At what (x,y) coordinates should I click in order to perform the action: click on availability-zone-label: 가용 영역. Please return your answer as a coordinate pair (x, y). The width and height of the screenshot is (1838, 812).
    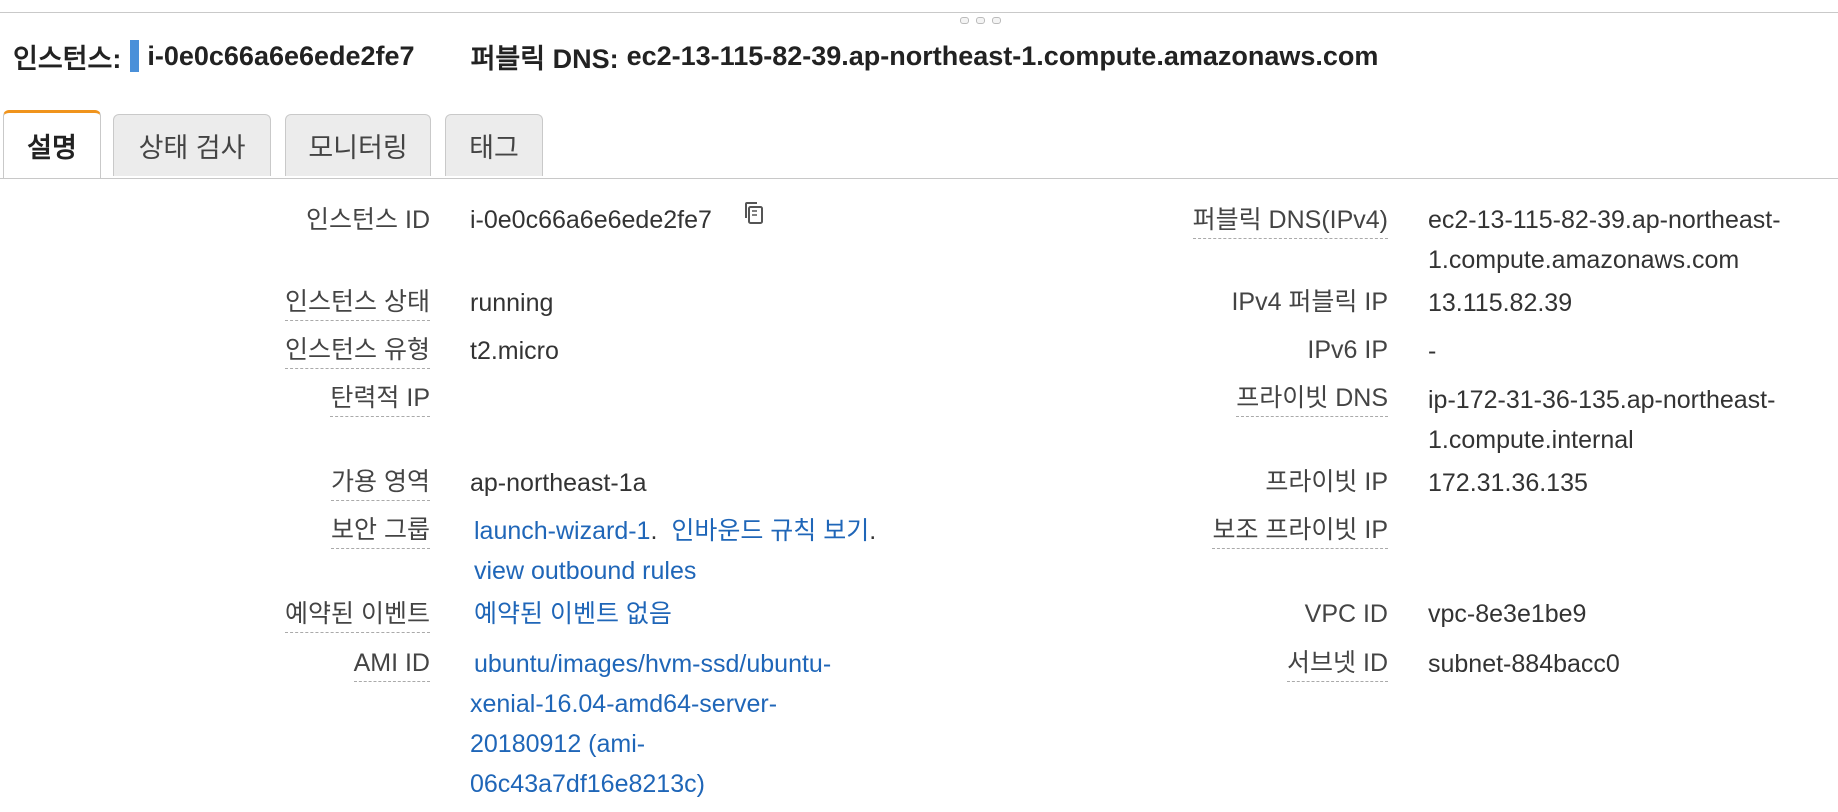
    Looking at the image, I should click on (380, 484).